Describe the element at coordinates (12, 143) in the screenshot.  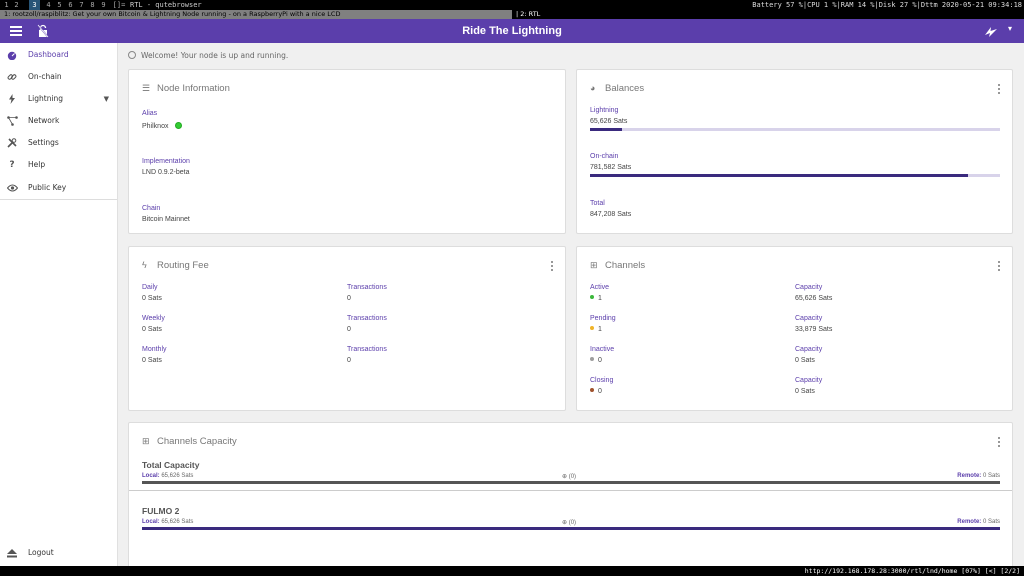
I see `tools-icon` at that location.